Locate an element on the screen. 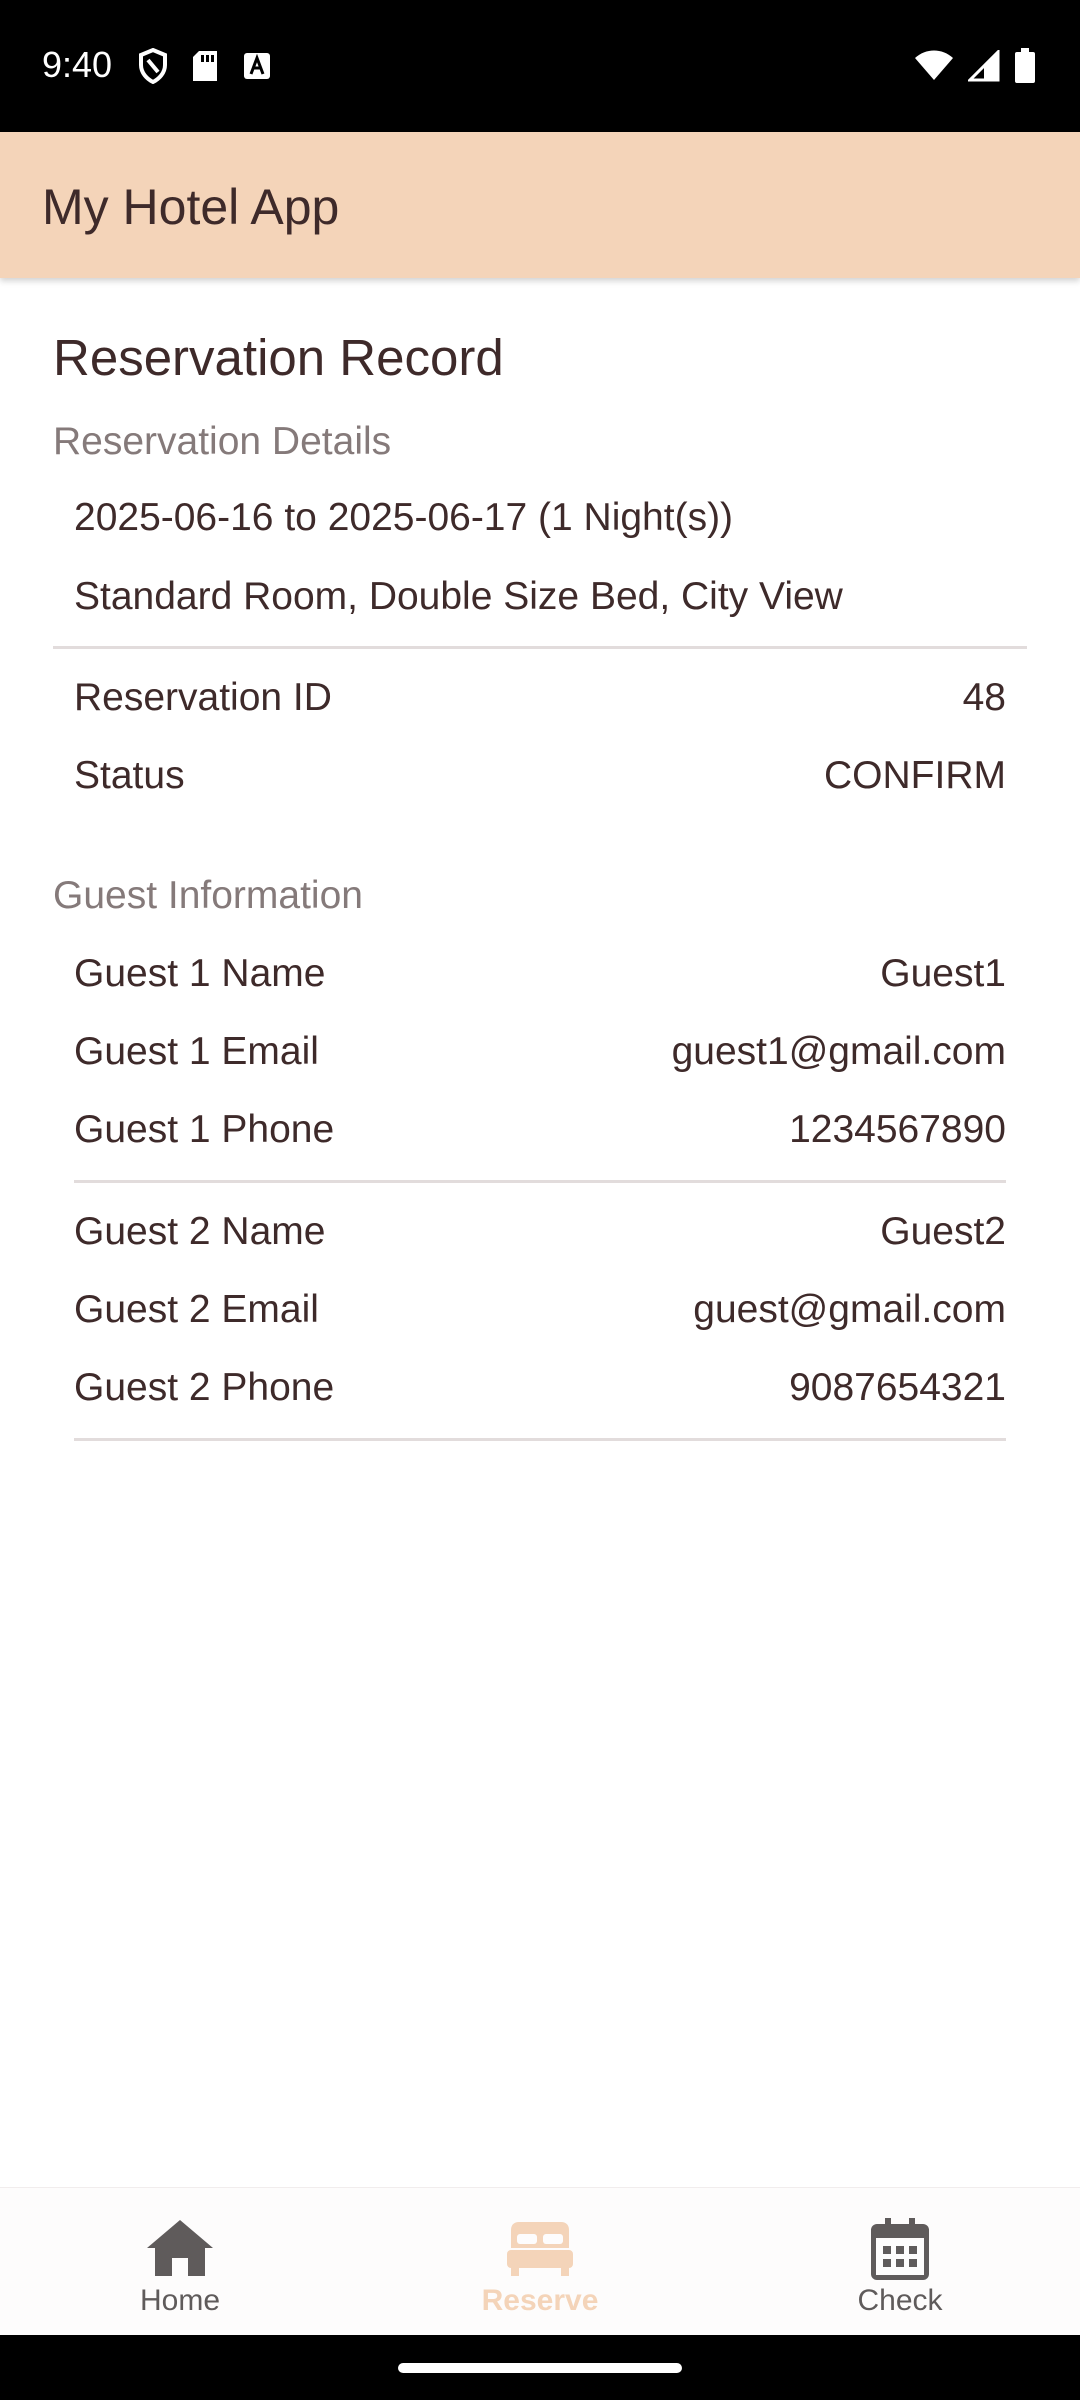 This screenshot has width=1080, height=2400. status-bar: 9:40 is located at coordinates (540, 66).